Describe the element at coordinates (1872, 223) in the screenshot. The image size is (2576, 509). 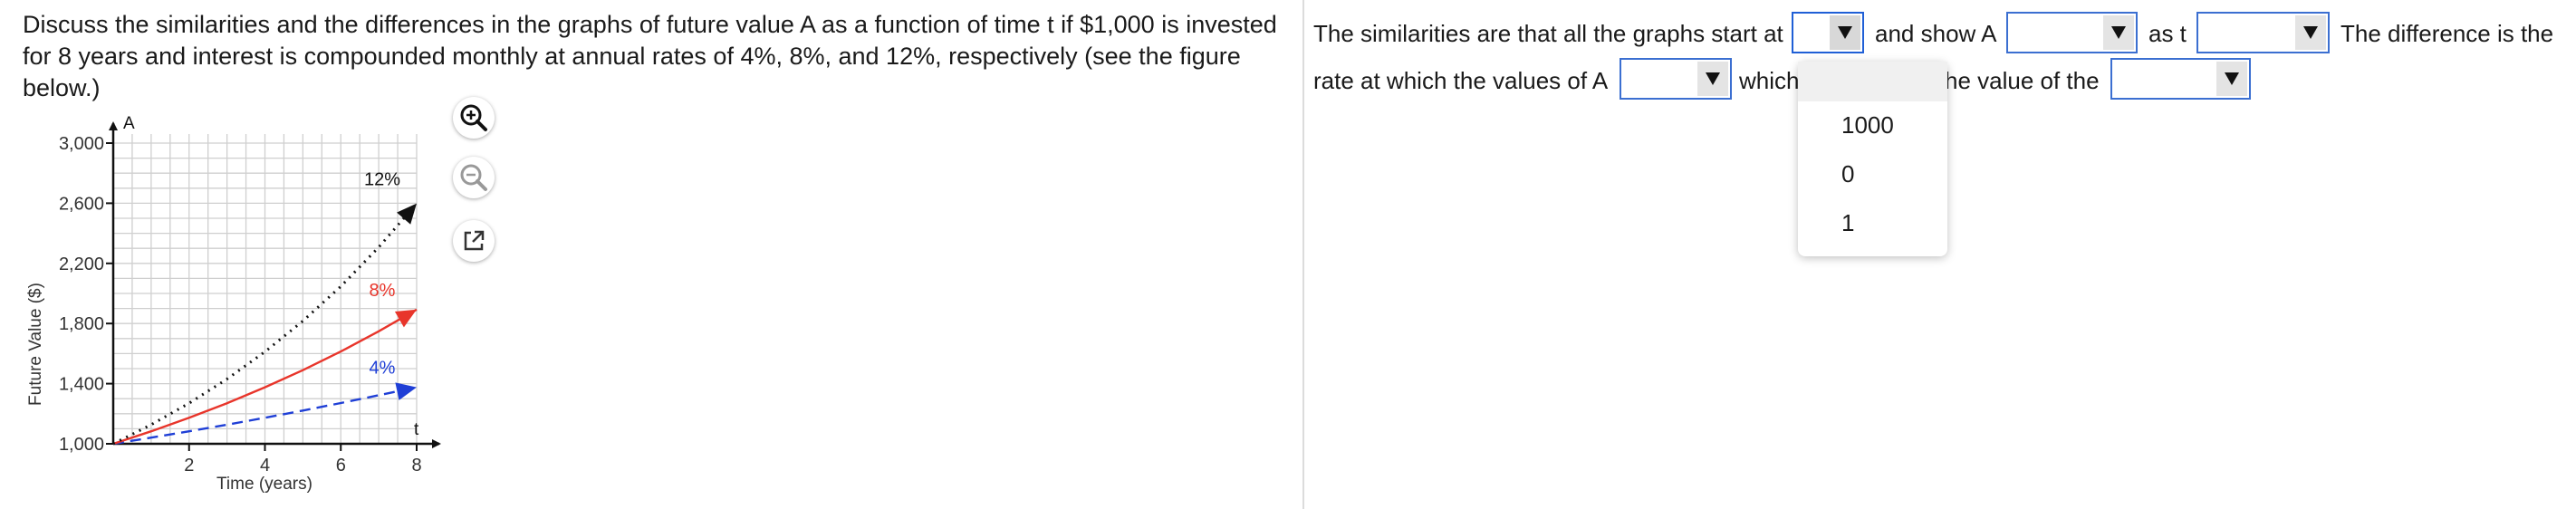
I see `dropdown-option: 1` at that location.